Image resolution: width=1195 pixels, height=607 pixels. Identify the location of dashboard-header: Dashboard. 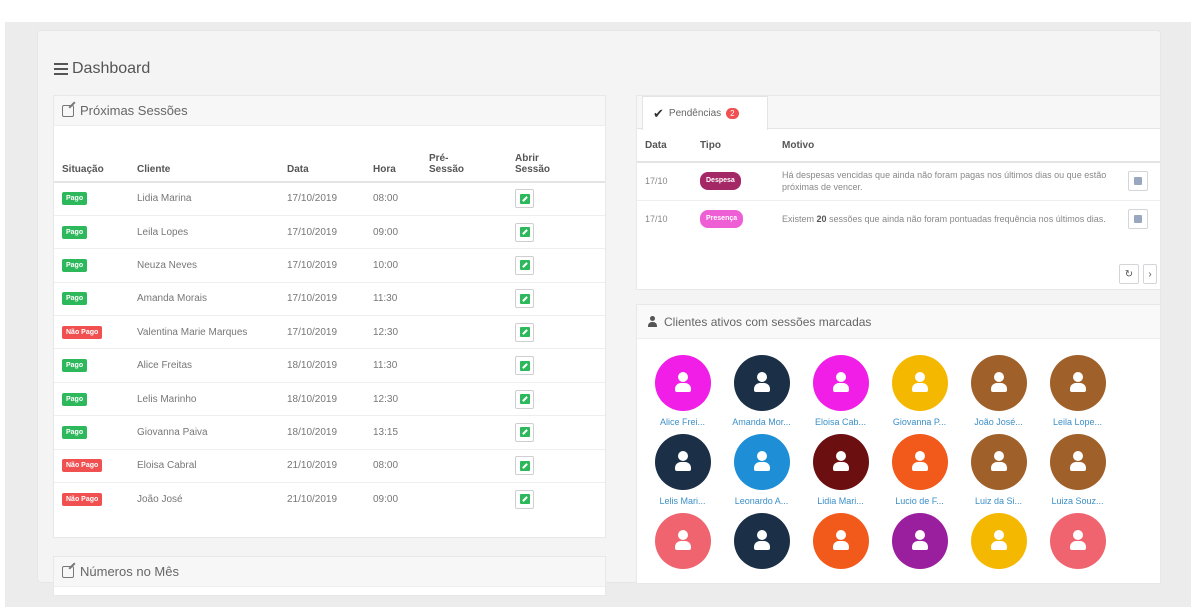
(102, 69).